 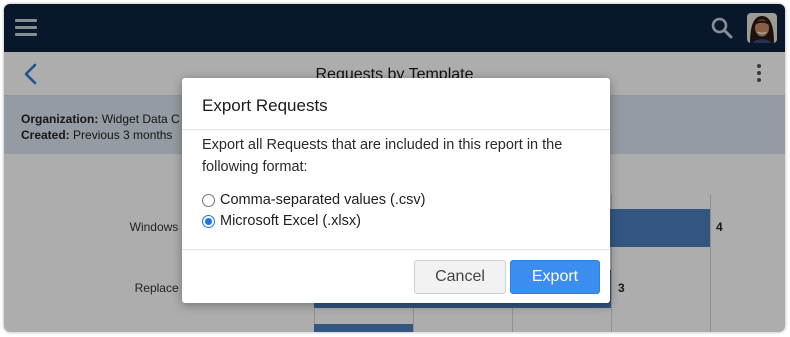 What do you see at coordinates (265, 105) in the screenshot?
I see `dialog-title: Export Requests` at bounding box center [265, 105].